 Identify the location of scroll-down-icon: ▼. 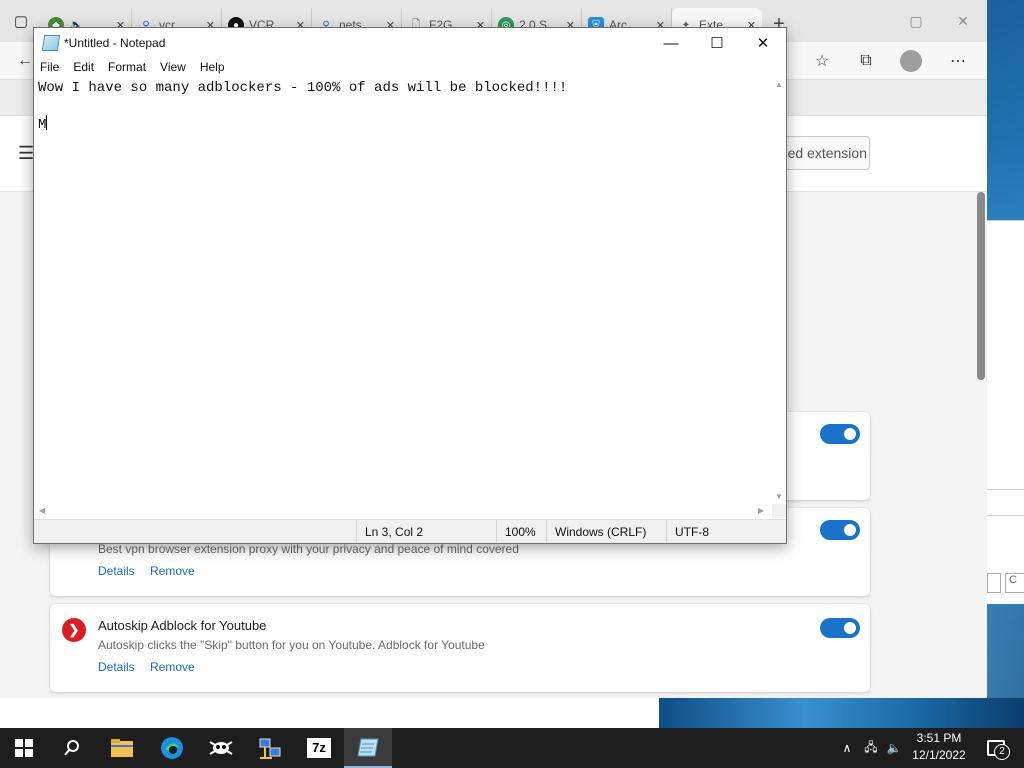
(779, 496).